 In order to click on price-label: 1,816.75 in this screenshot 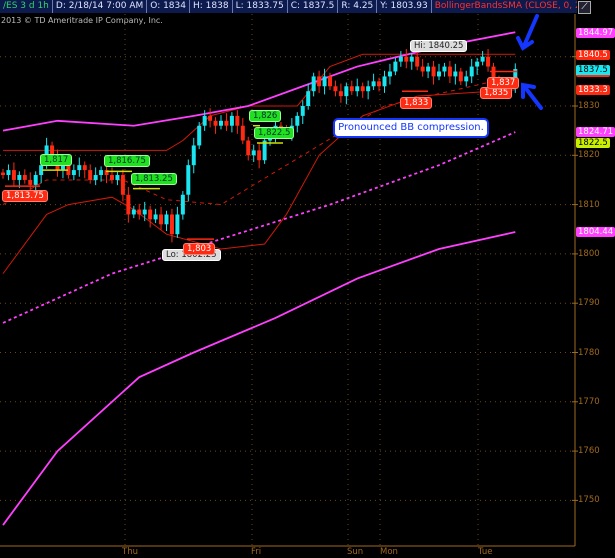, I will do `click(127, 161)`.